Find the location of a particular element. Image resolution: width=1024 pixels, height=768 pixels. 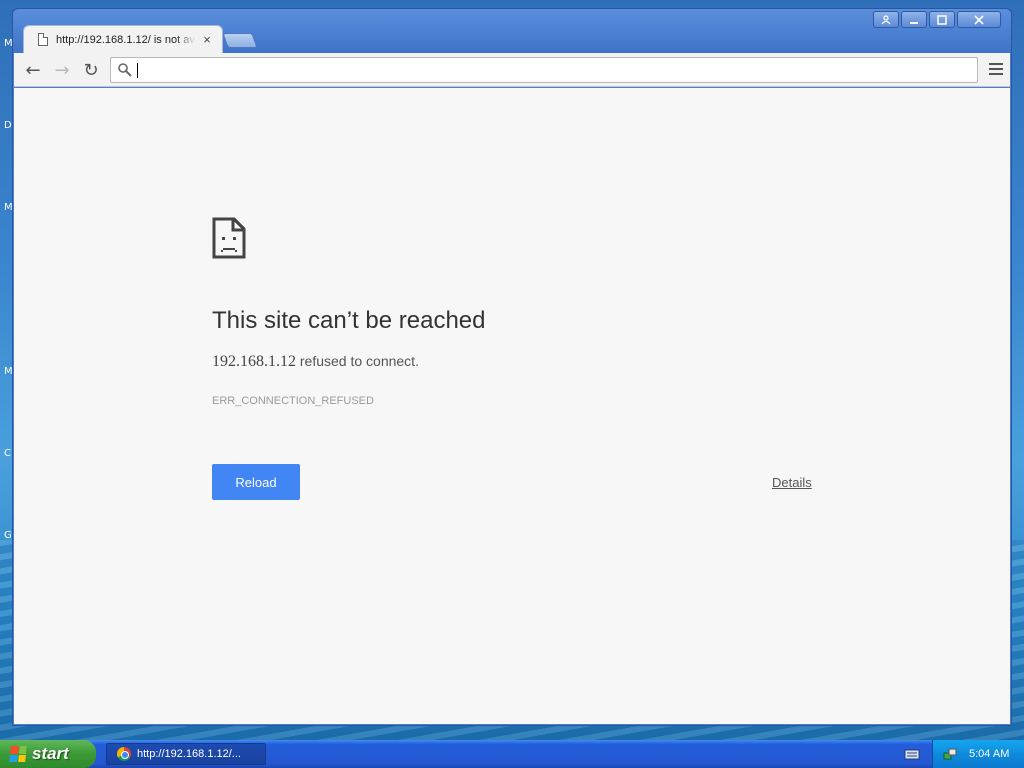

forward-button: → is located at coordinates (62, 70).